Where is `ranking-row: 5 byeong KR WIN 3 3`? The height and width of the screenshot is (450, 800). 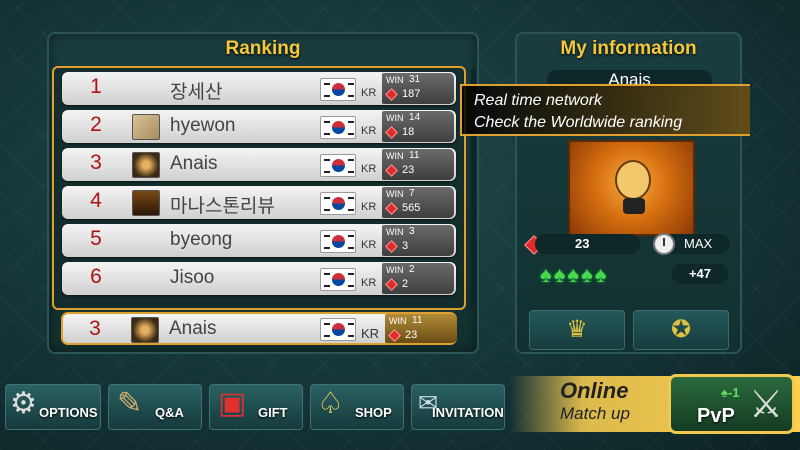 ranking-row: 5 byeong KR WIN 3 3 is located at coordinates (259, 240).